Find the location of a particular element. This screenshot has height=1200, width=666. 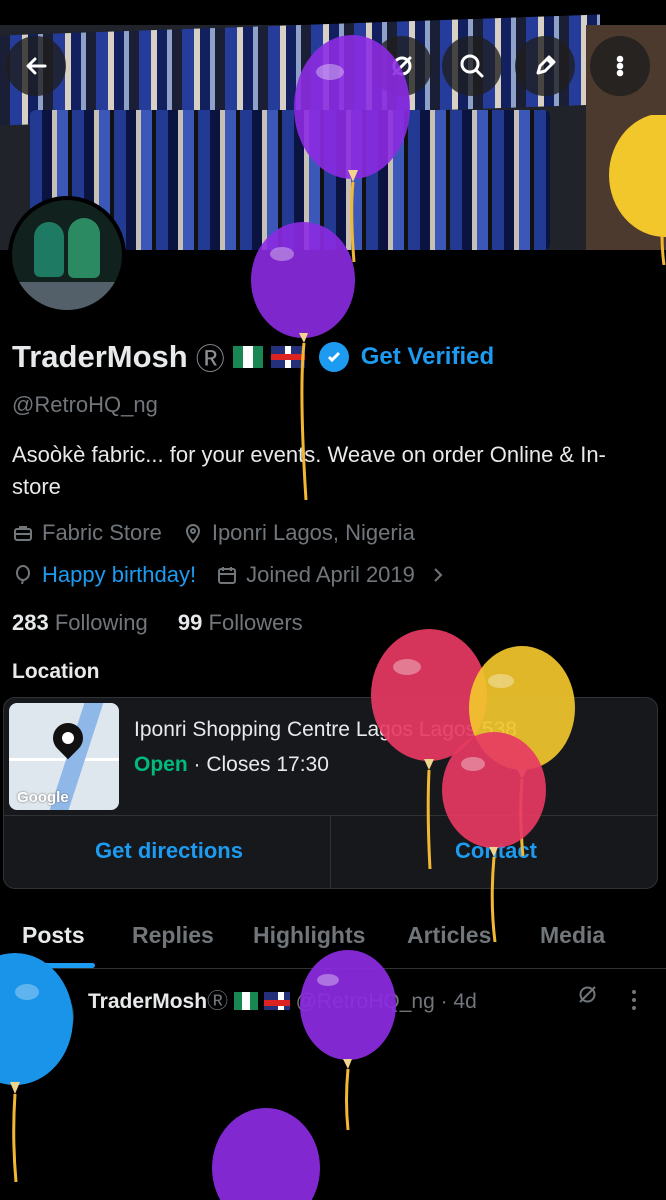

following-link: 283 Following is located at coordinates (80, 622).